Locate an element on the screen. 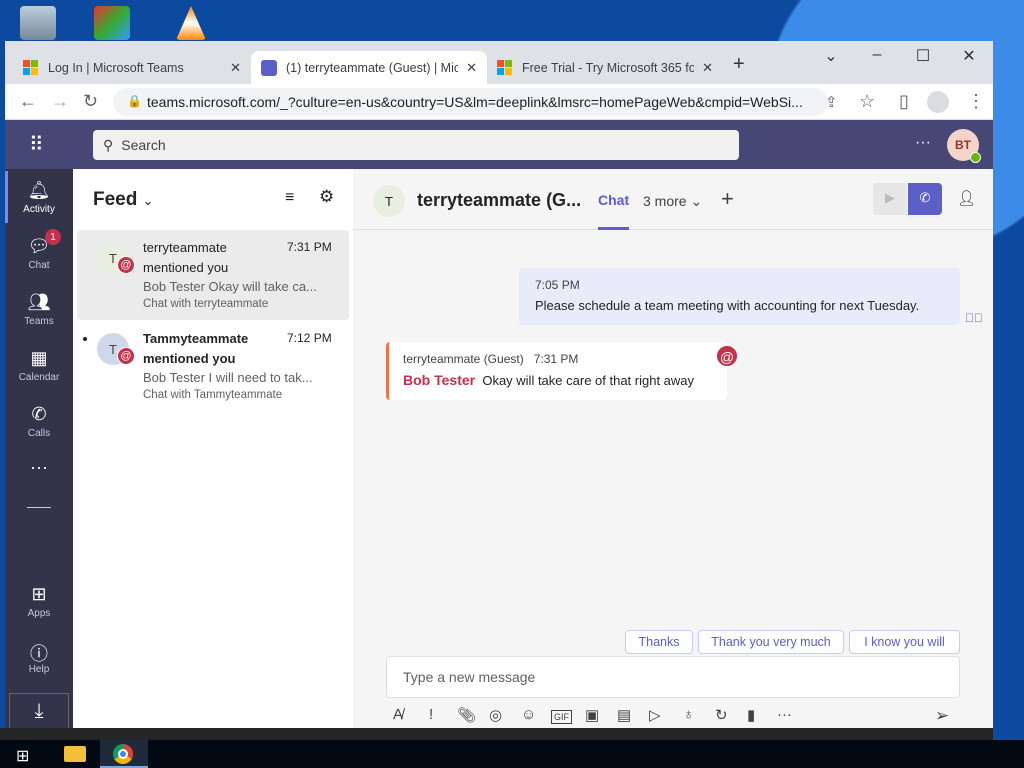 The width and height of the screenshot is (1024, 768). rail-calendar: ▦ Calendar is located at coordinates (39, 365).